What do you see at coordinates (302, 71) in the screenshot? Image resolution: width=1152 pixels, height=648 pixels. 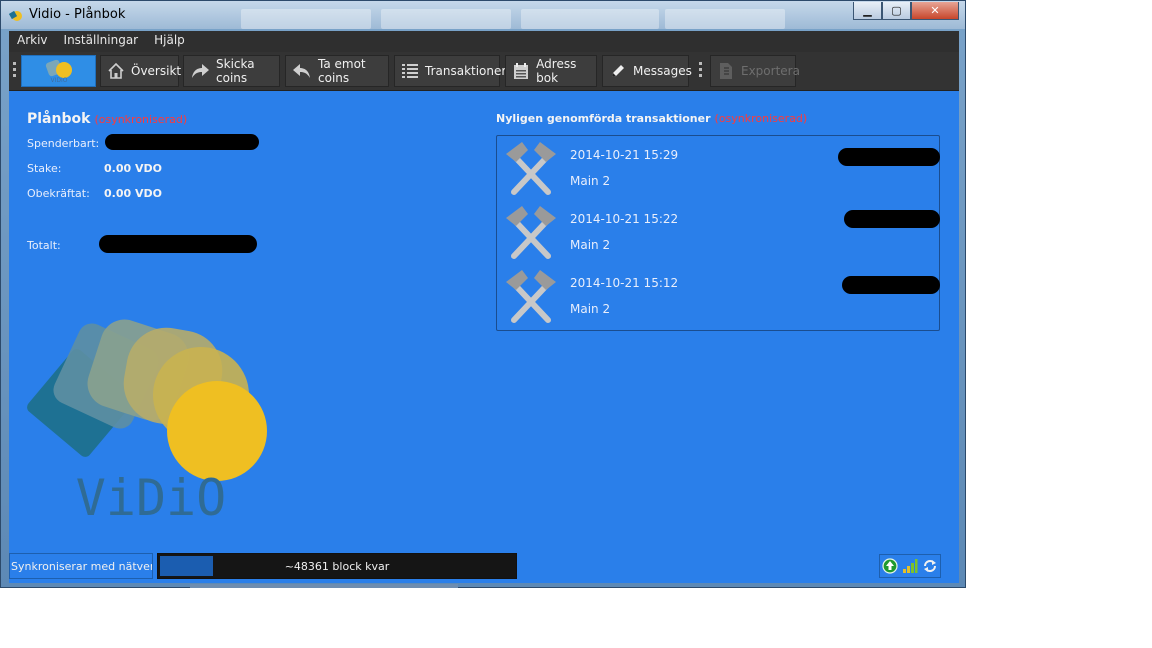 I see `receive-arrow-icon` at bounding box center [302, 71].